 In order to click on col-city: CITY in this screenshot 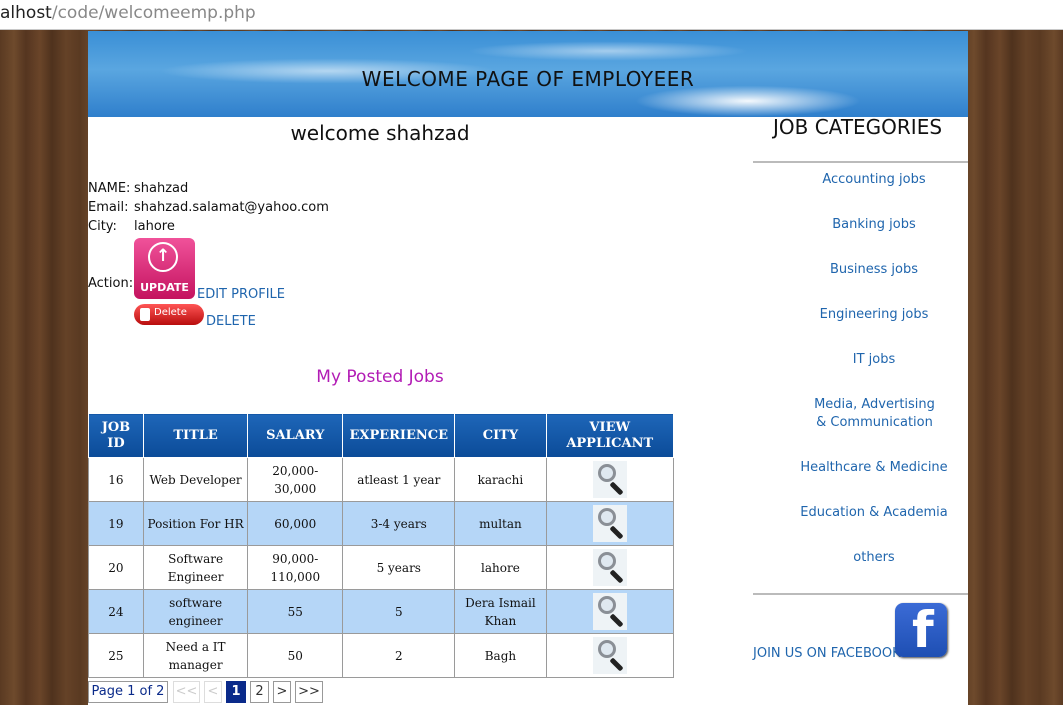, I will do `click(500, 435)`.